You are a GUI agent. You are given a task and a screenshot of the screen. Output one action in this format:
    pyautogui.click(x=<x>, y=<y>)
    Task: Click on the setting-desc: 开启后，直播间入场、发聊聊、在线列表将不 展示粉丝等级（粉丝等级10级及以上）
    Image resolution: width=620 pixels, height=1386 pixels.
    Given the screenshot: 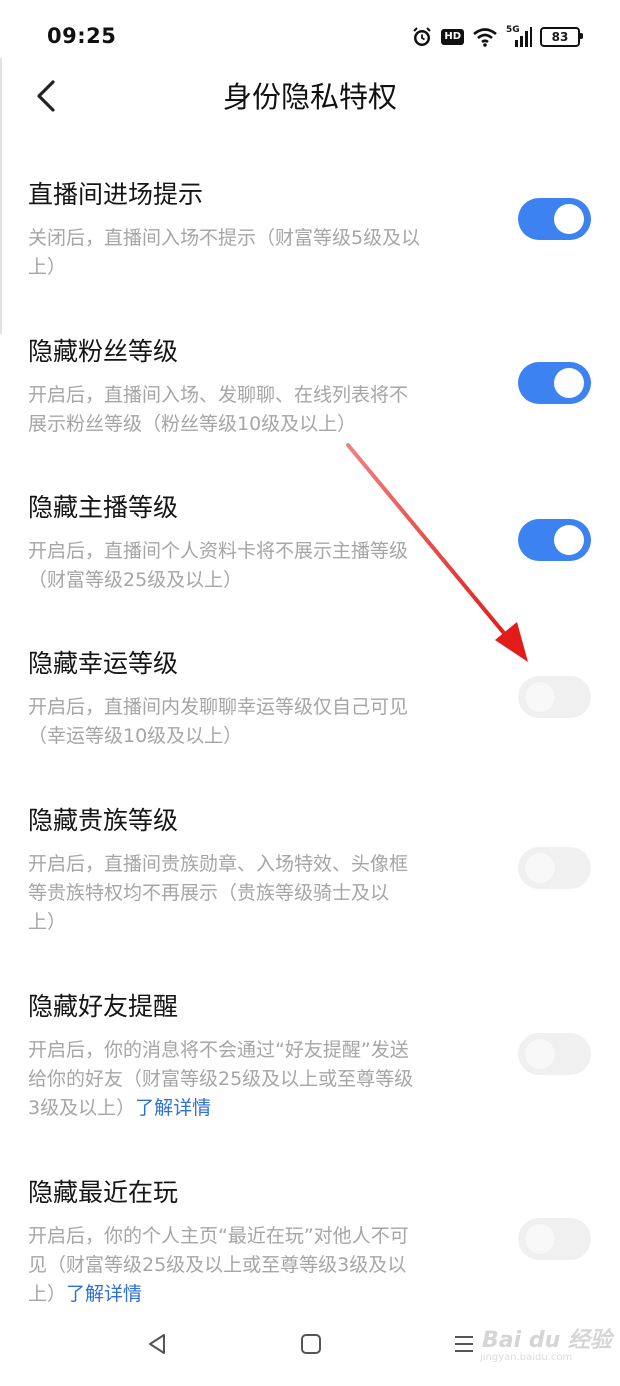 What is the action you would take?
    pyautogui.click(x=218, y=409)
    